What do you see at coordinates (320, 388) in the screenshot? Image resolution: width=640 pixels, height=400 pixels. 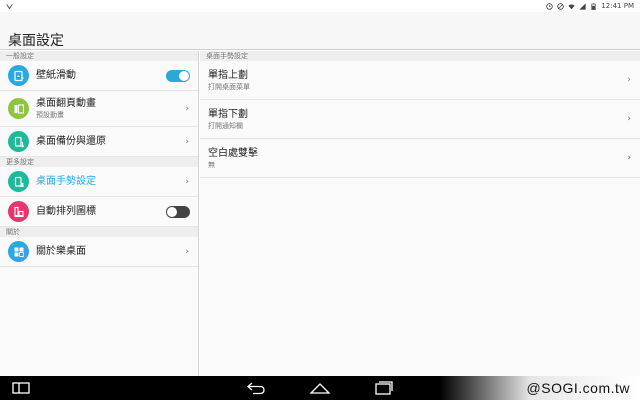 I see `home-icon` at bounding box center [320, 388].